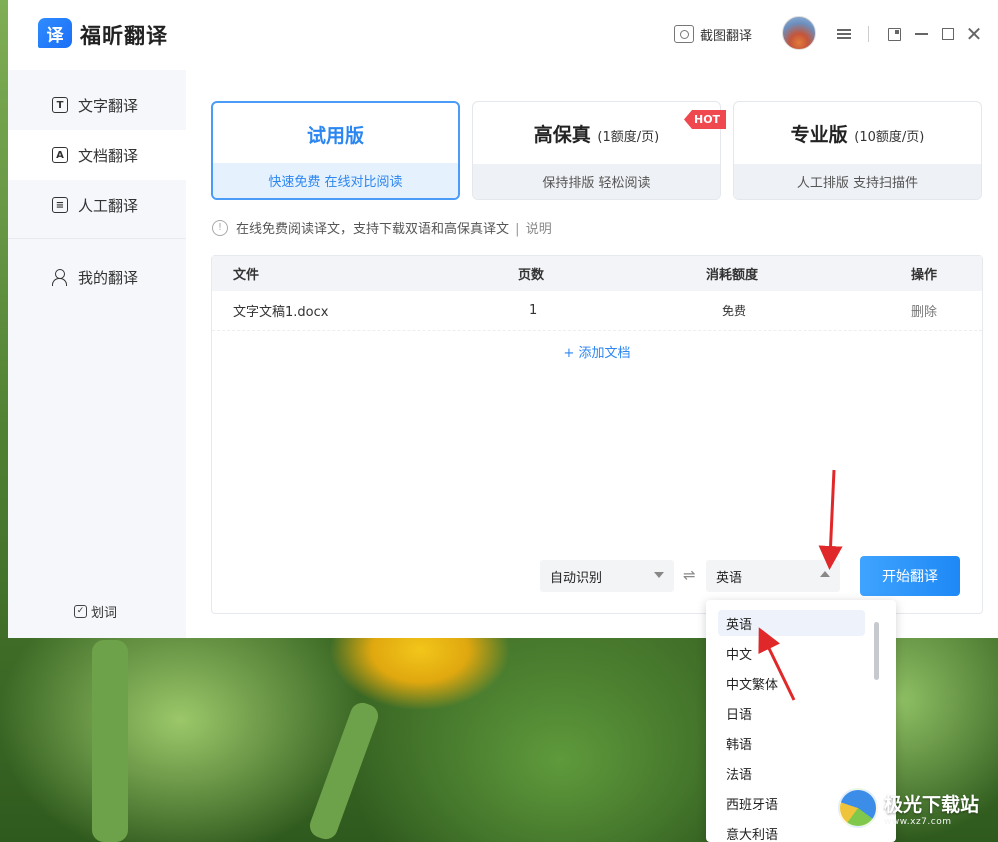  I want to click on checkbox-icon: ✓, so click(80, 611).